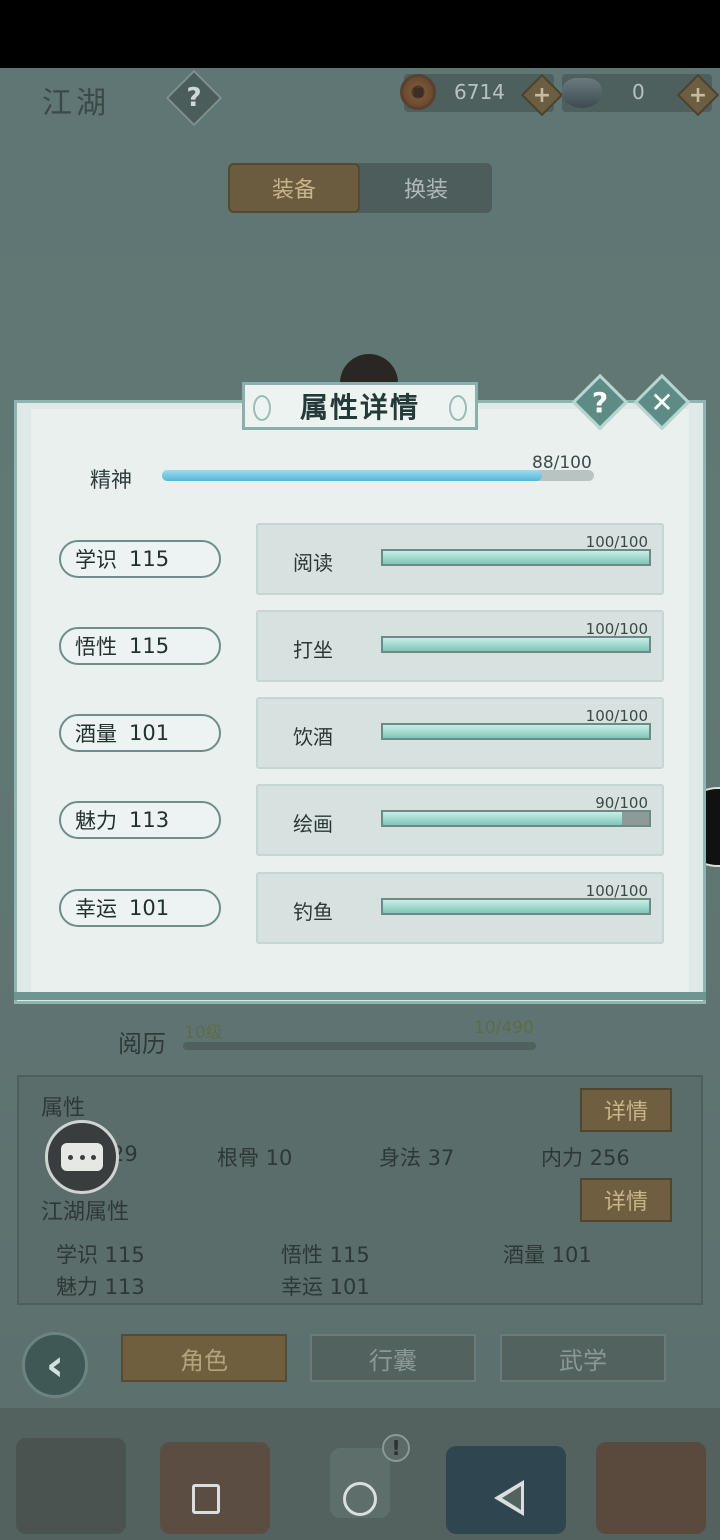 The height and width of the screenshot is (1540, 720). What do you see at coordinates (313, 824) in the screenshot?
I see `skill-name: 绘画` at bounding box center [313, 824].